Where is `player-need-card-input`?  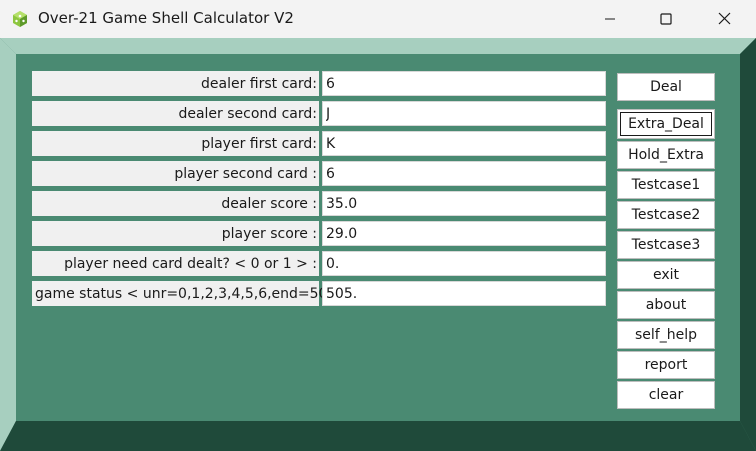 player-need-card-input is located at coordinates (464, 263).